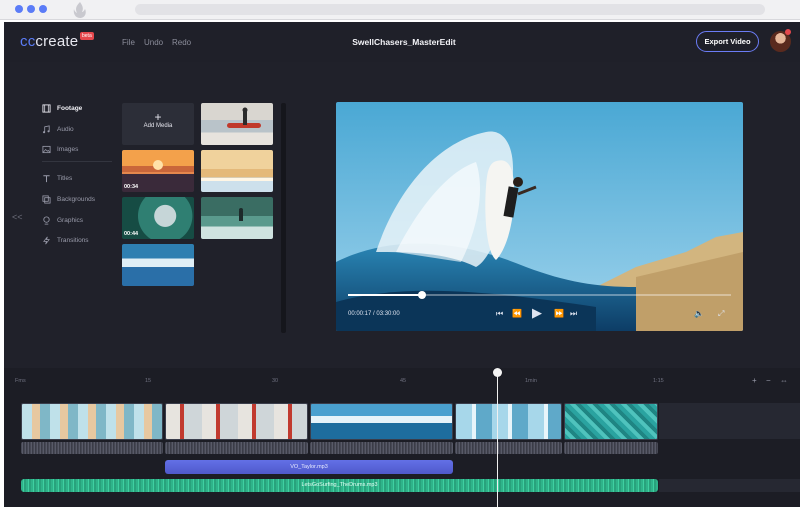 The height and width of the screenshot is (507, 800). I want to click on browser-chrome, so click(400, 10).